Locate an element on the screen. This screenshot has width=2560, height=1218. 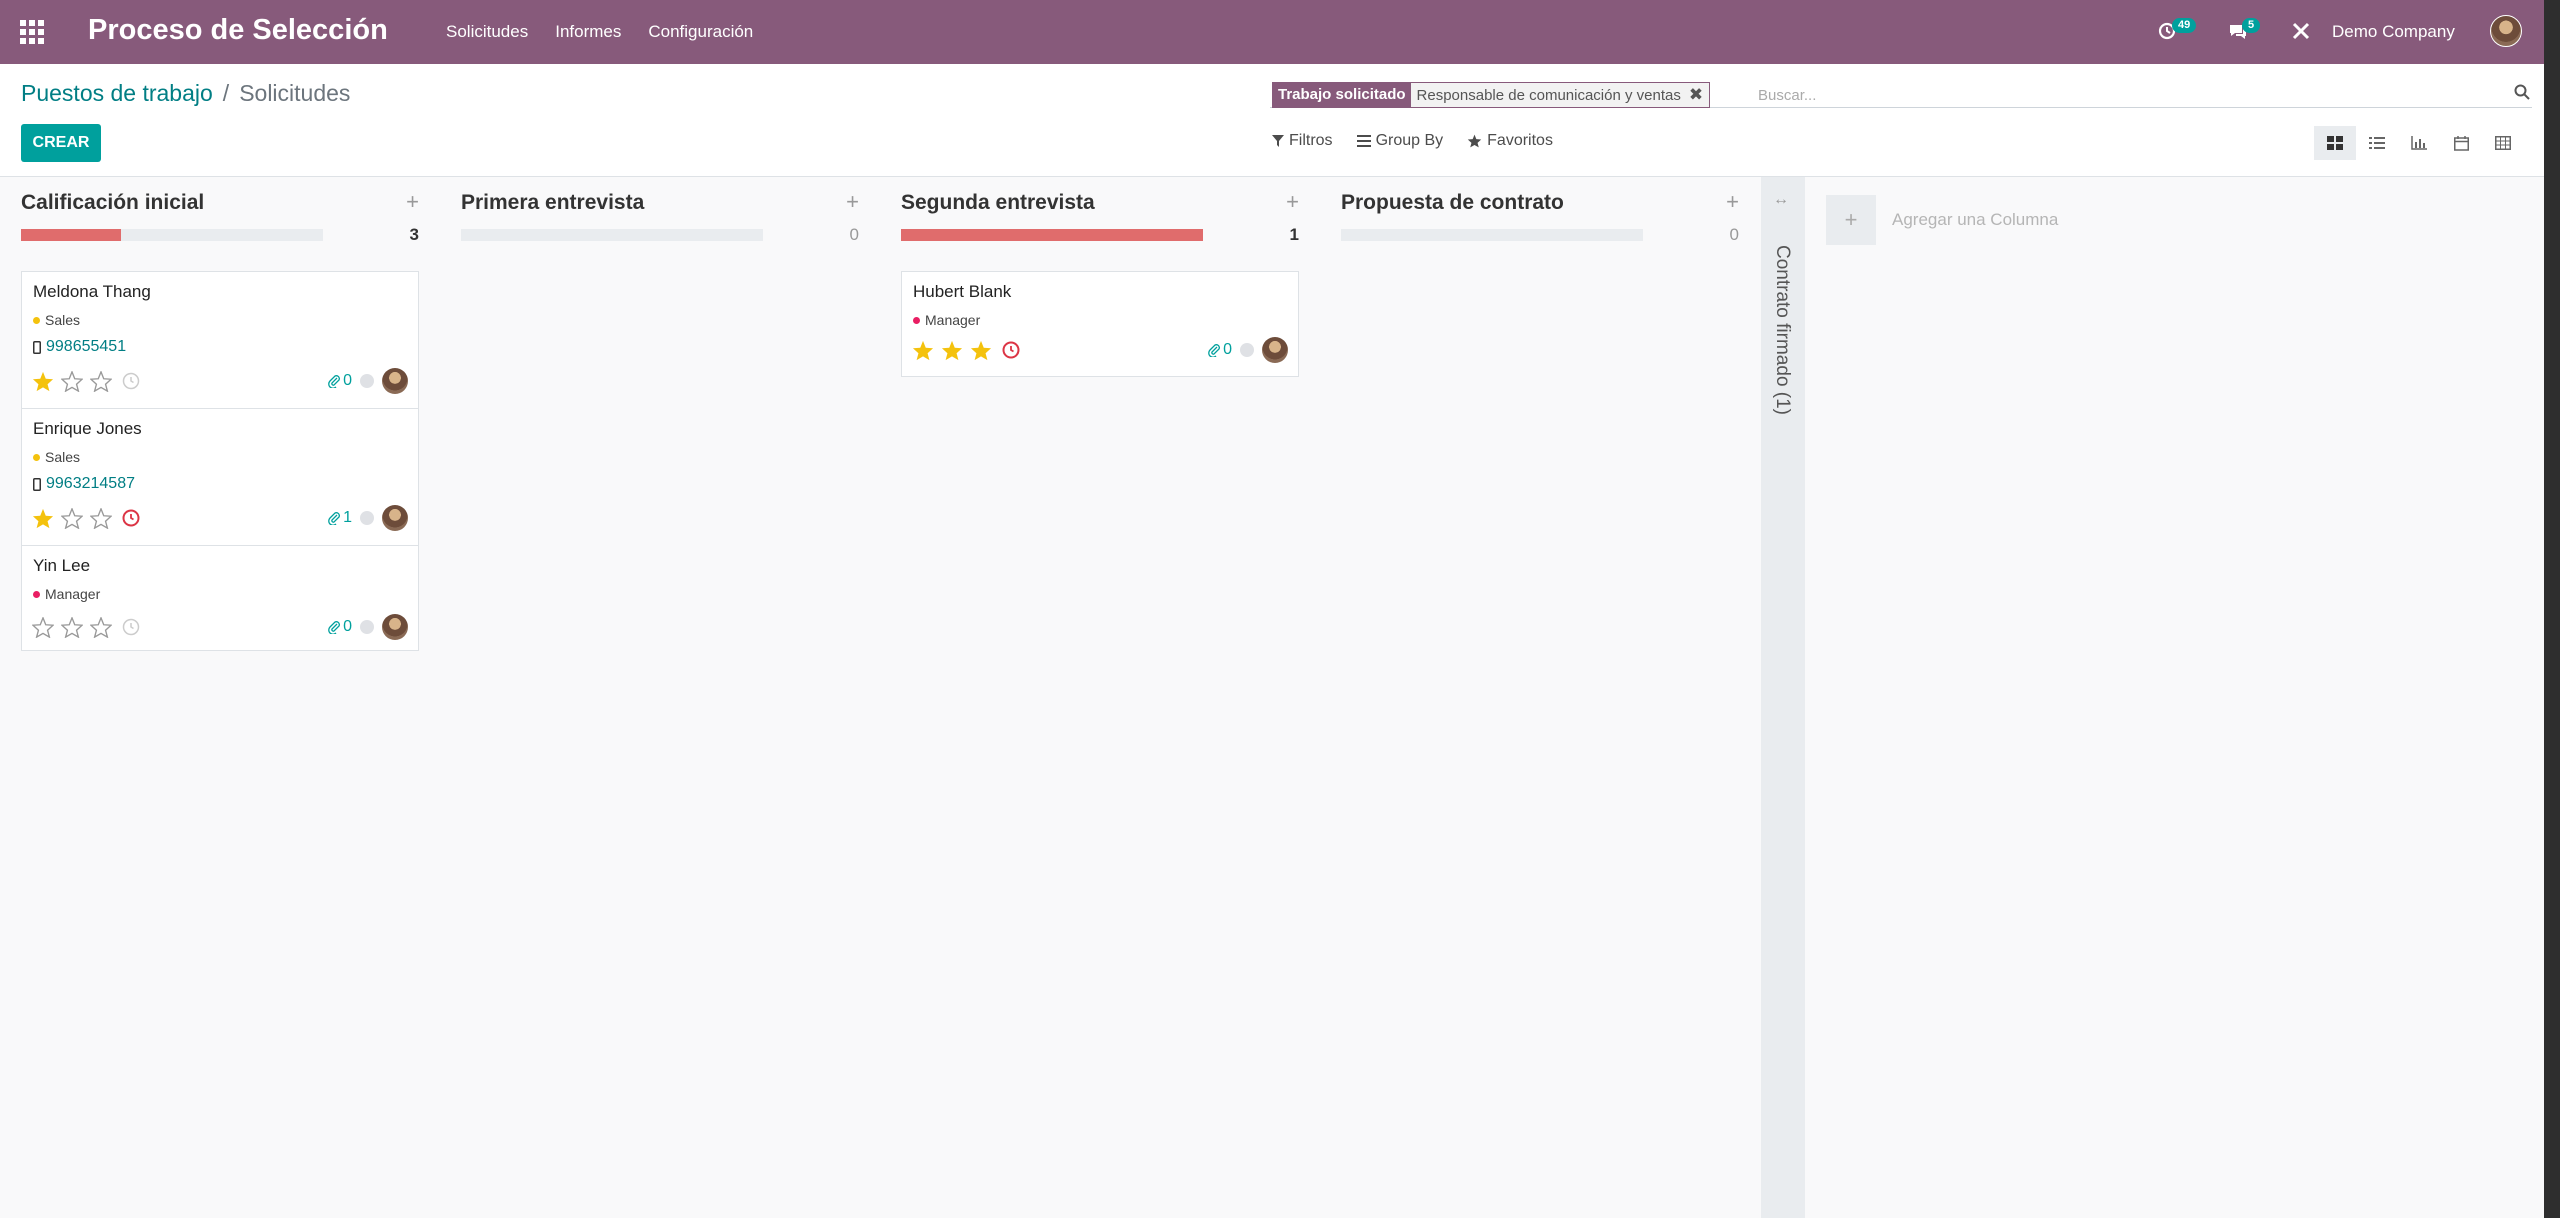
kanban-card: Hubert Blank Manager 0 is located at coordinates (1100, 324).